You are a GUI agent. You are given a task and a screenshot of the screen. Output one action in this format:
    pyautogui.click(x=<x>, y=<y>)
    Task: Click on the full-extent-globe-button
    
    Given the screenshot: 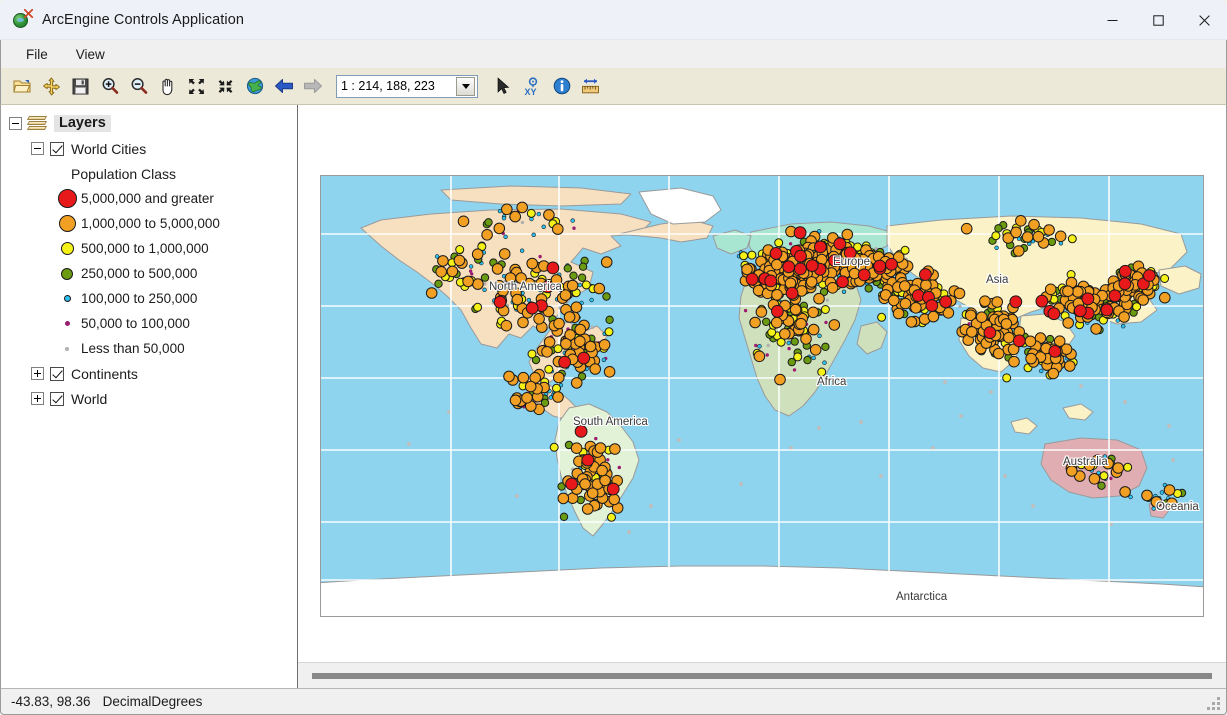 What is the action you would take?
    pyautogui.click(x=254, y=86)
    